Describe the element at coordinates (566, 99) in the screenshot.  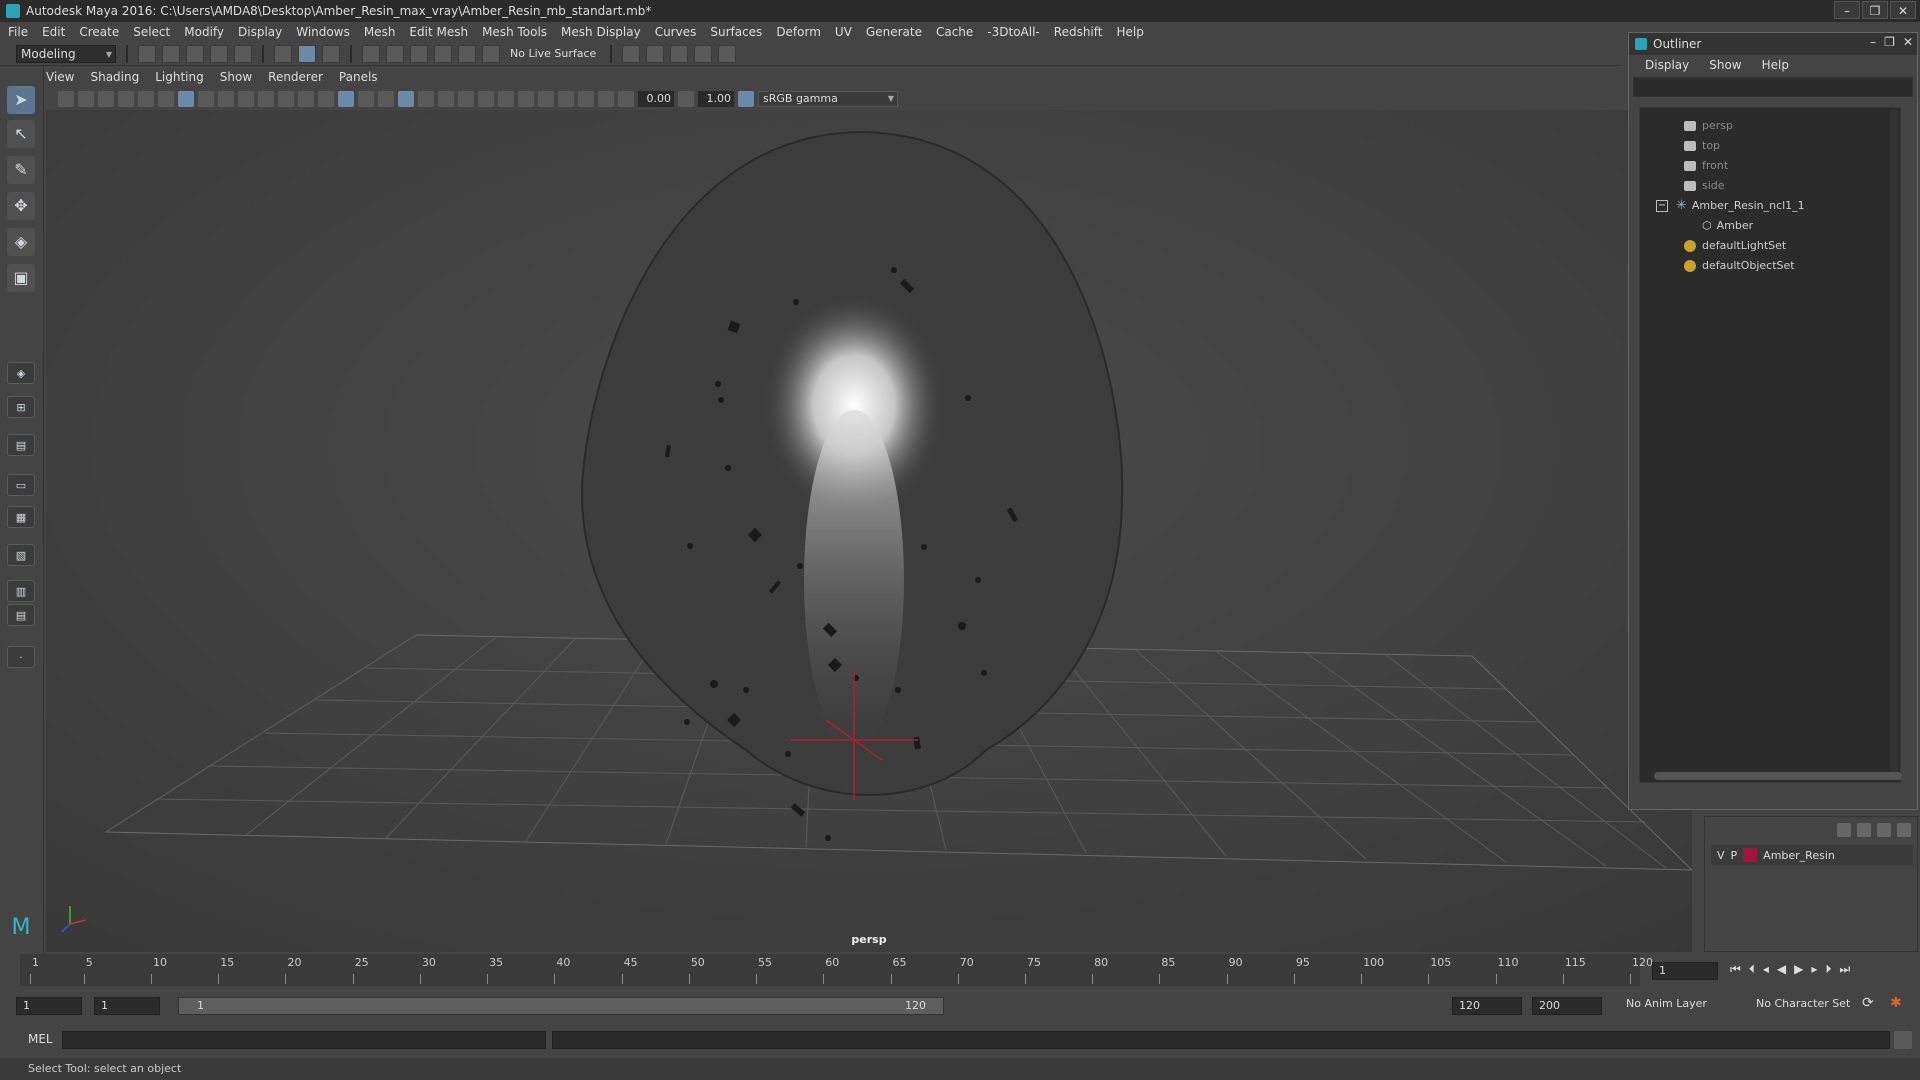
I see `xray-icon` at that location.